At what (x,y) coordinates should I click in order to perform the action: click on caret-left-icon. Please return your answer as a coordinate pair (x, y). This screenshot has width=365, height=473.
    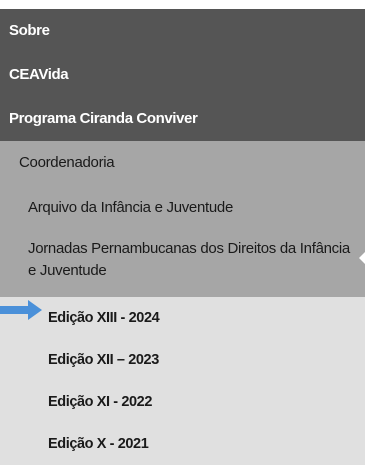
    Looking at the image, I should click on (362, 258).